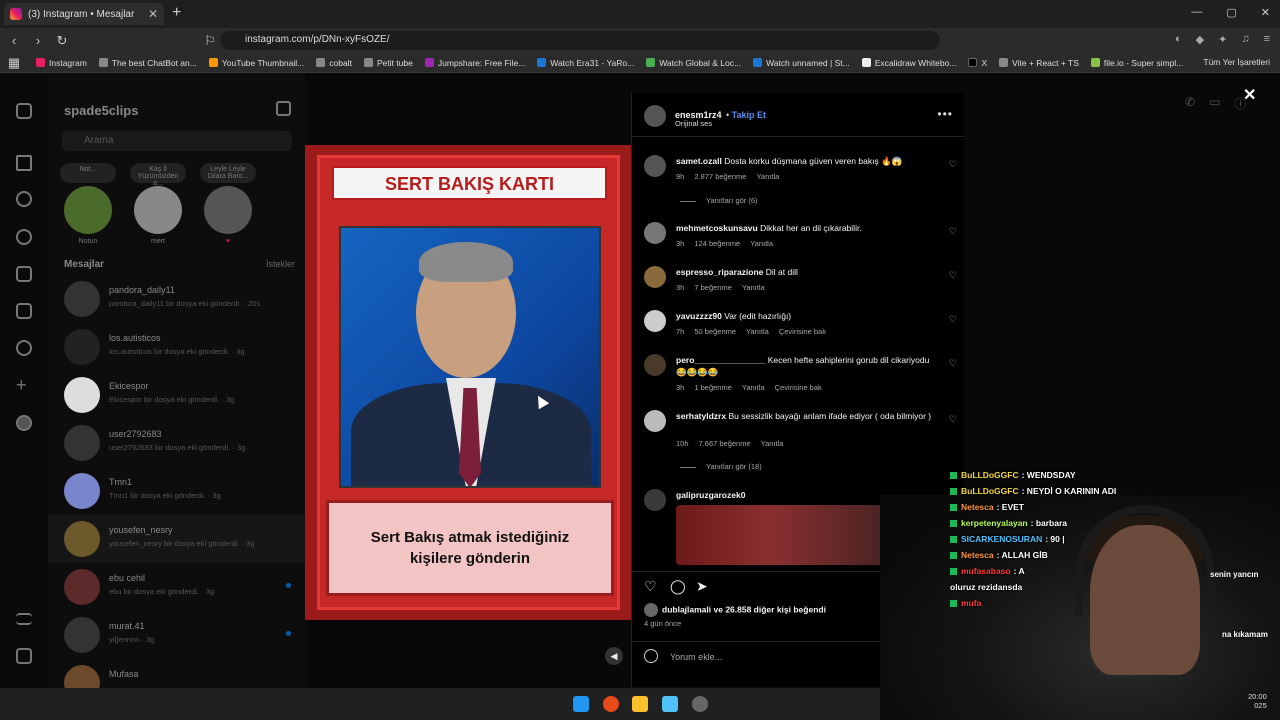  Describe the element at coordinates (1214, 103) in the screenshot. I see `video-icon: ▭` at that location.